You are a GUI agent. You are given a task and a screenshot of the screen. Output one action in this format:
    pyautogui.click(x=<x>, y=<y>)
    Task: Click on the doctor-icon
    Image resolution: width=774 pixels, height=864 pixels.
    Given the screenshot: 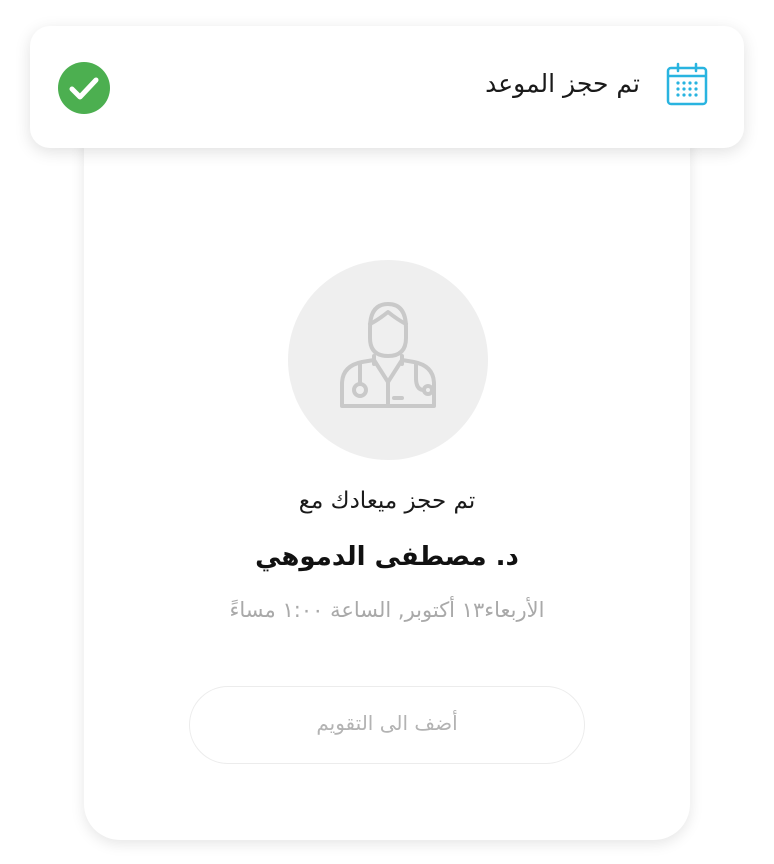 What is the action you would take?
    pyautogui.click(x=388, y=355)
    